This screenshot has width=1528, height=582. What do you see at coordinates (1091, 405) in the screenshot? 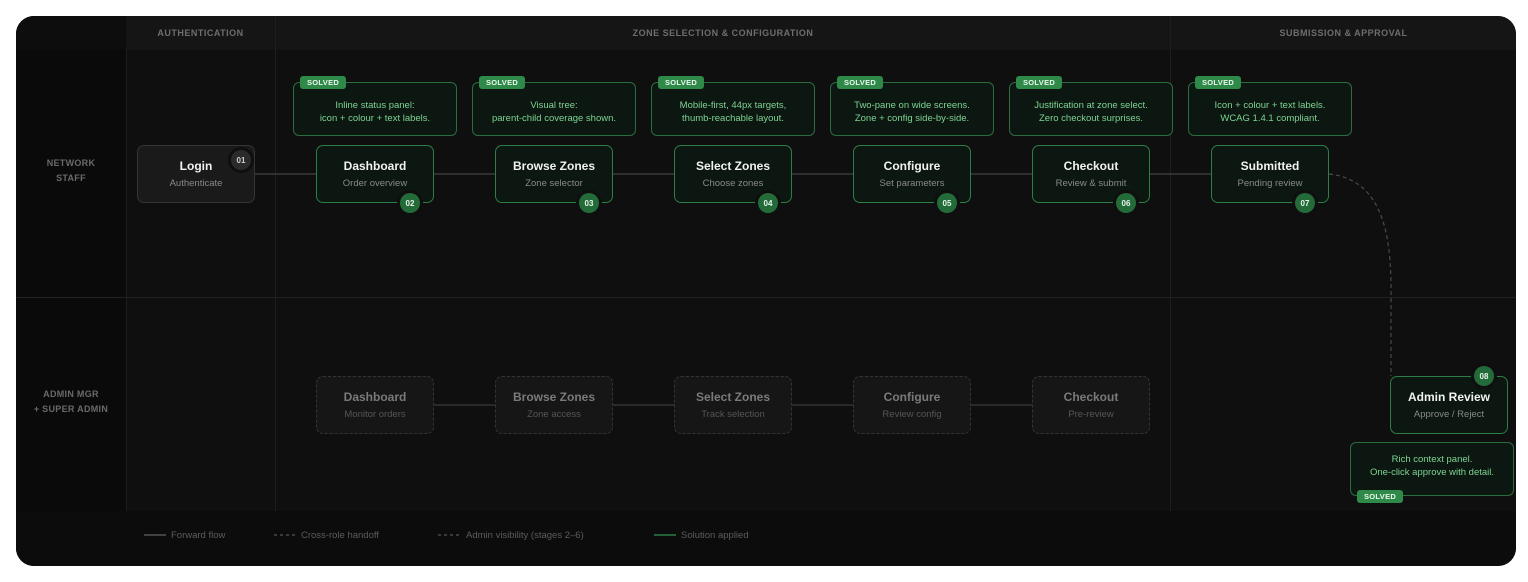
I see `admin-node-checkout: Checkout Pre-review` at bounding box center [1091, 405].